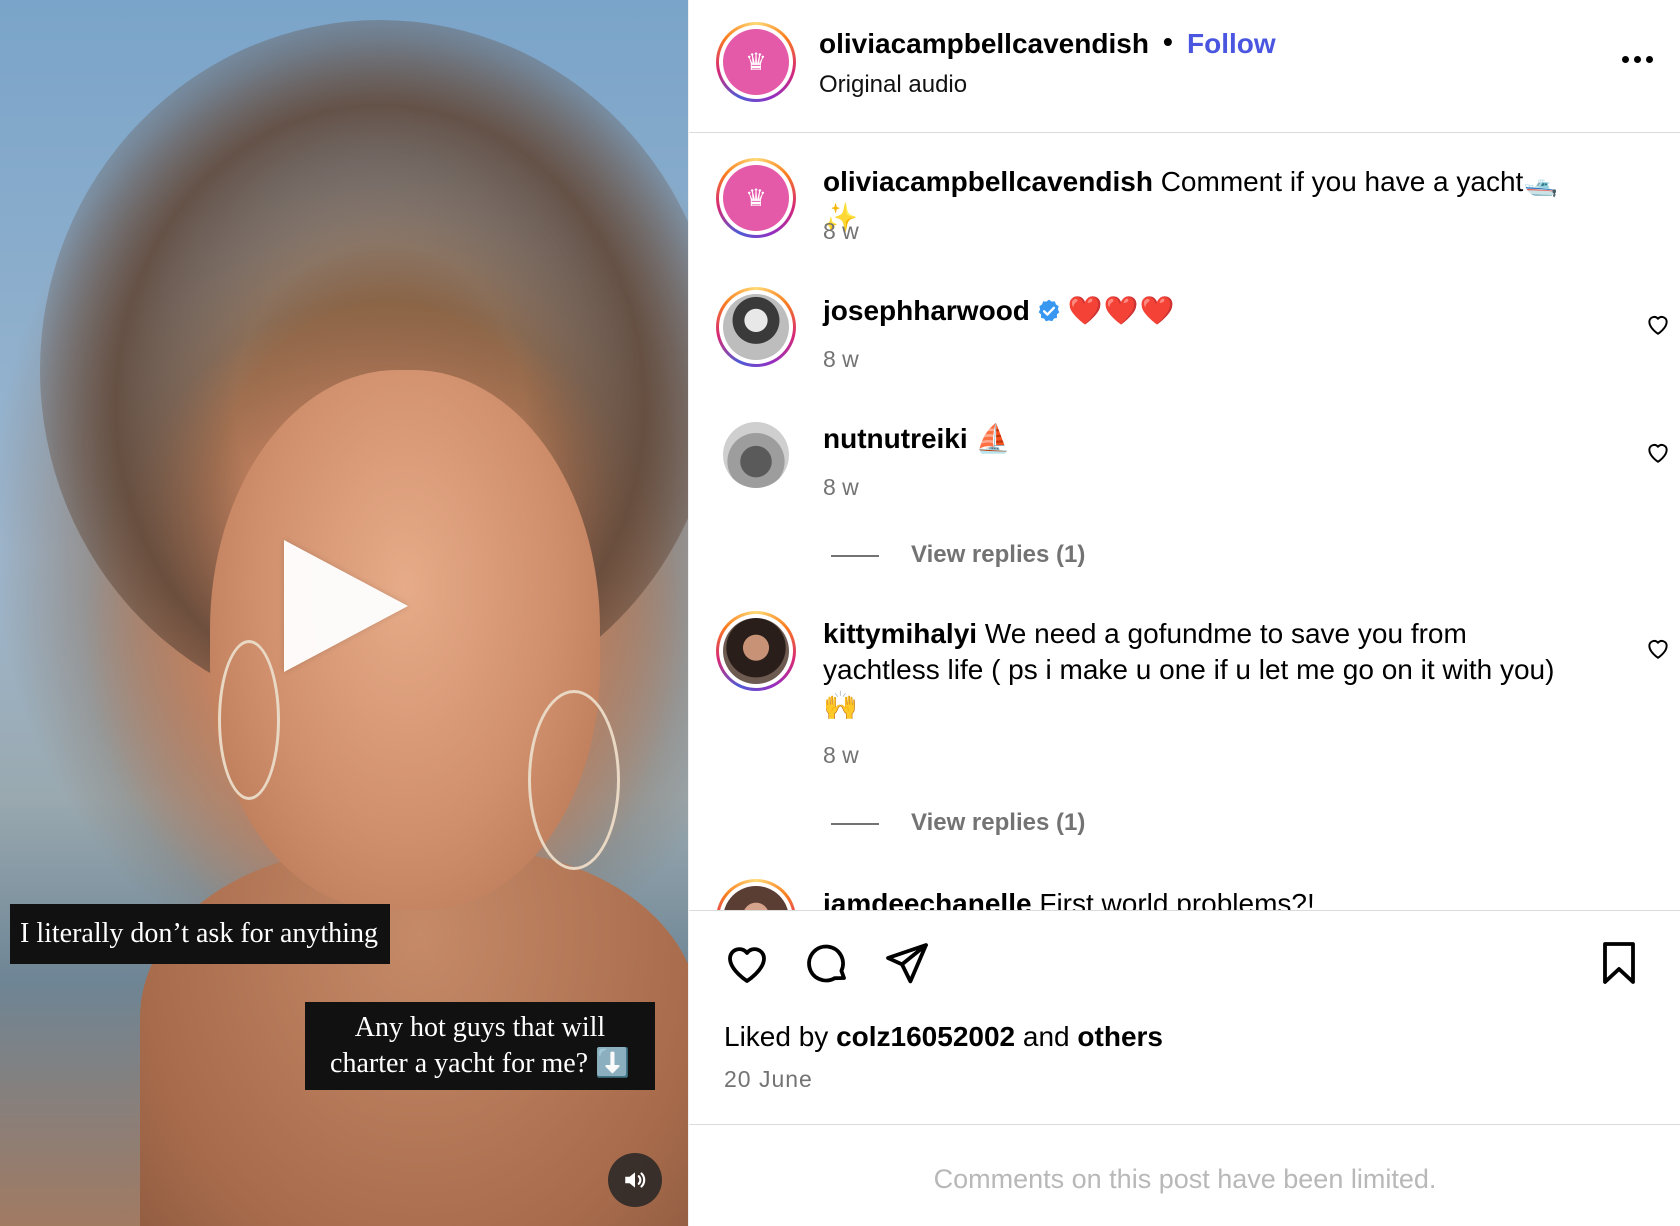 The image size is (1680, 1226). What do you see at coordinates (926, 310) in the screenshot?
I see `comment-username: josephharwood` at bounding box center [926, 310].